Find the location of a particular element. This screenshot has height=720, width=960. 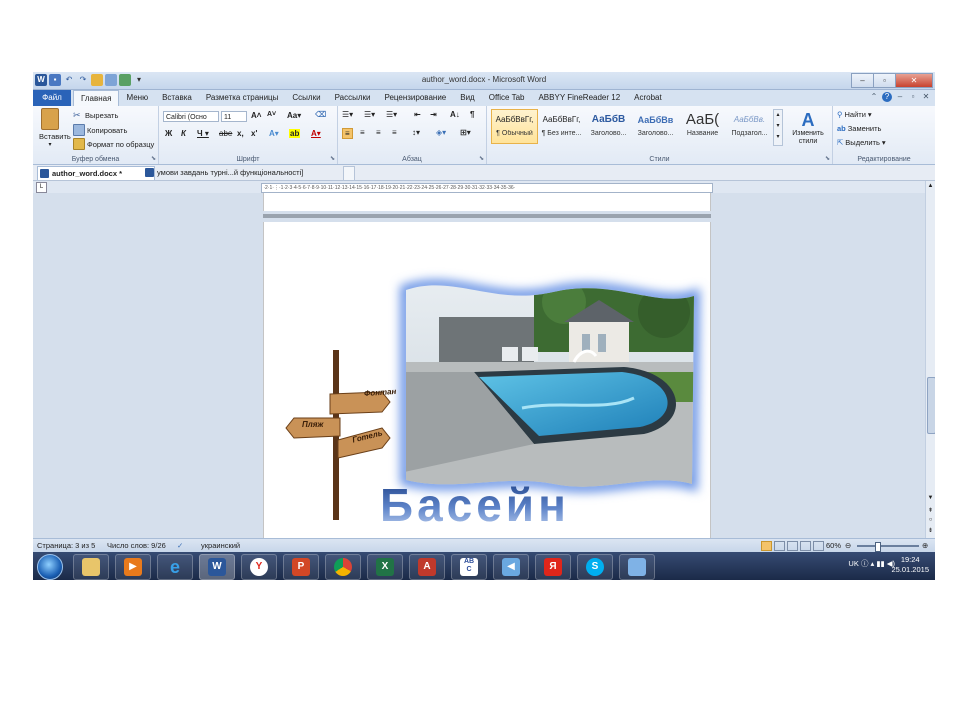

close-button: ✕ is located at coordinates (914, 80).